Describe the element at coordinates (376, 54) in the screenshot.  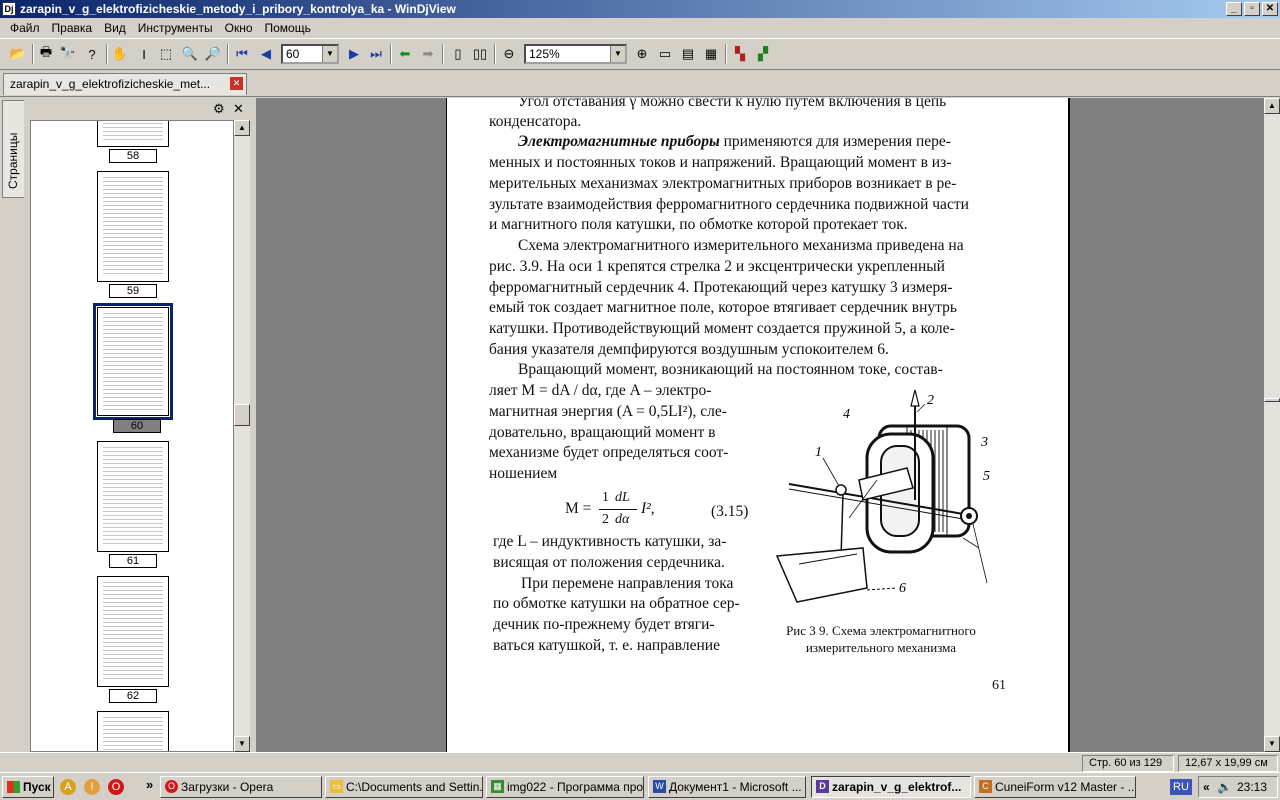
I see `last-page-icon: ⏭` at that location.